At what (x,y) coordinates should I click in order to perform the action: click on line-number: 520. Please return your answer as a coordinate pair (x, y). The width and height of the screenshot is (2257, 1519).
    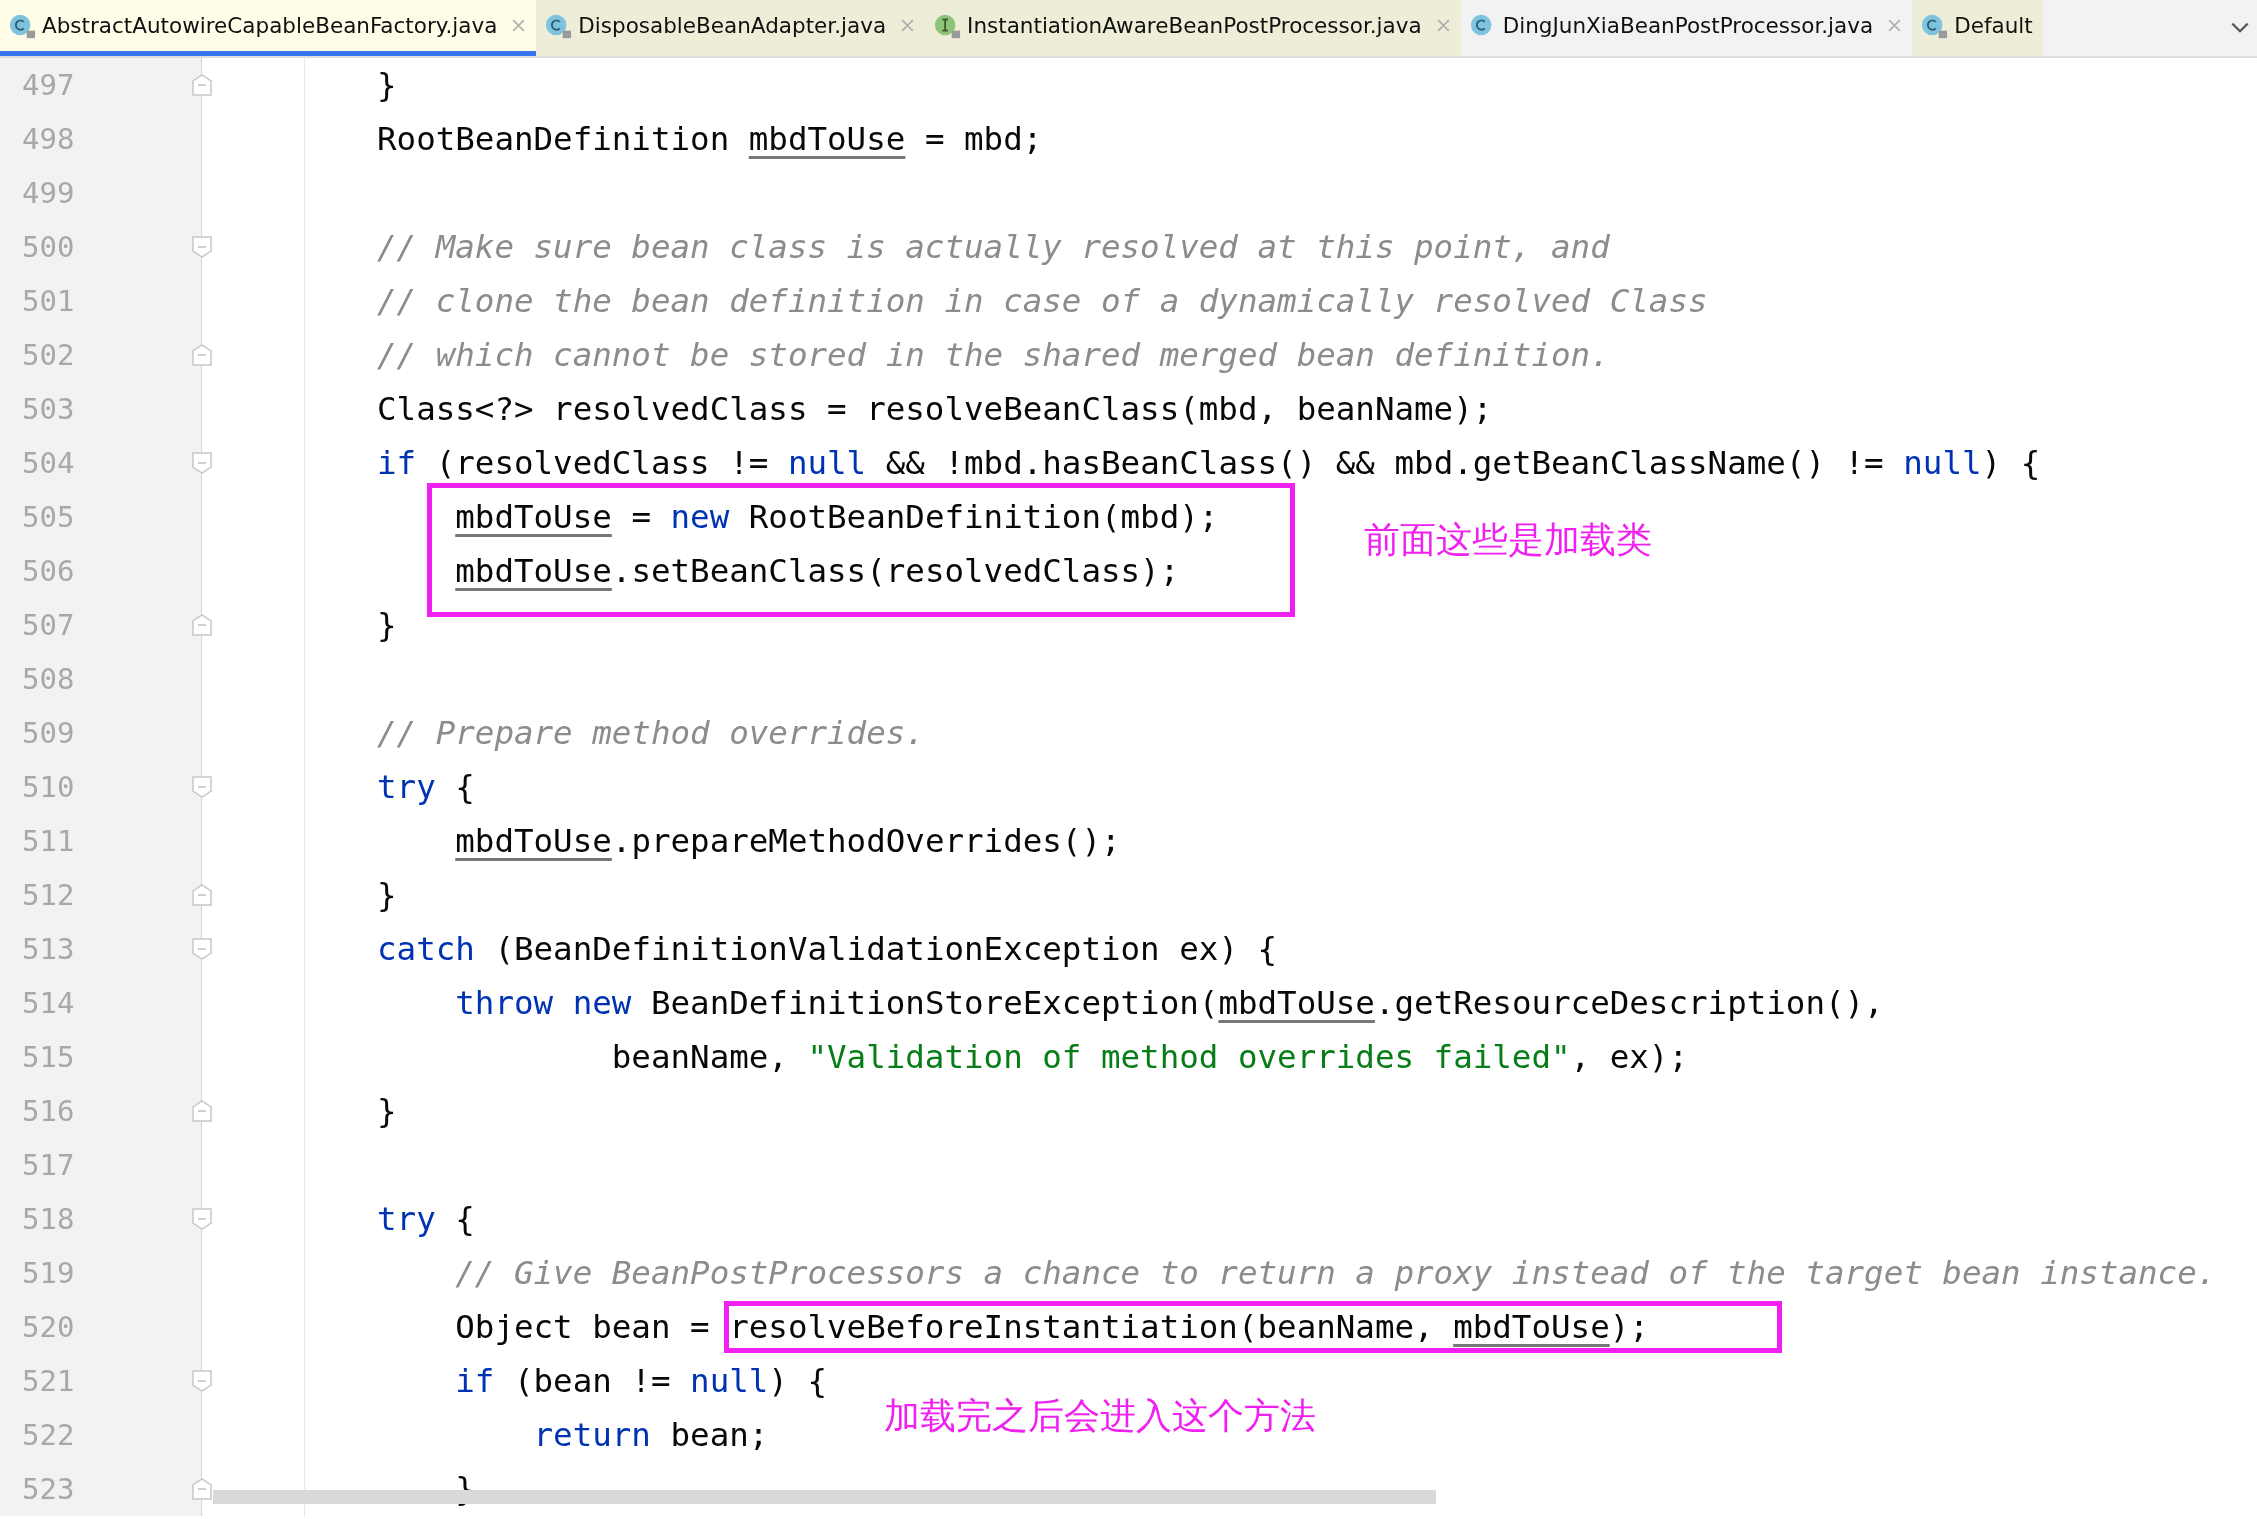
    Looking at the image, I should click on (48, 1327).